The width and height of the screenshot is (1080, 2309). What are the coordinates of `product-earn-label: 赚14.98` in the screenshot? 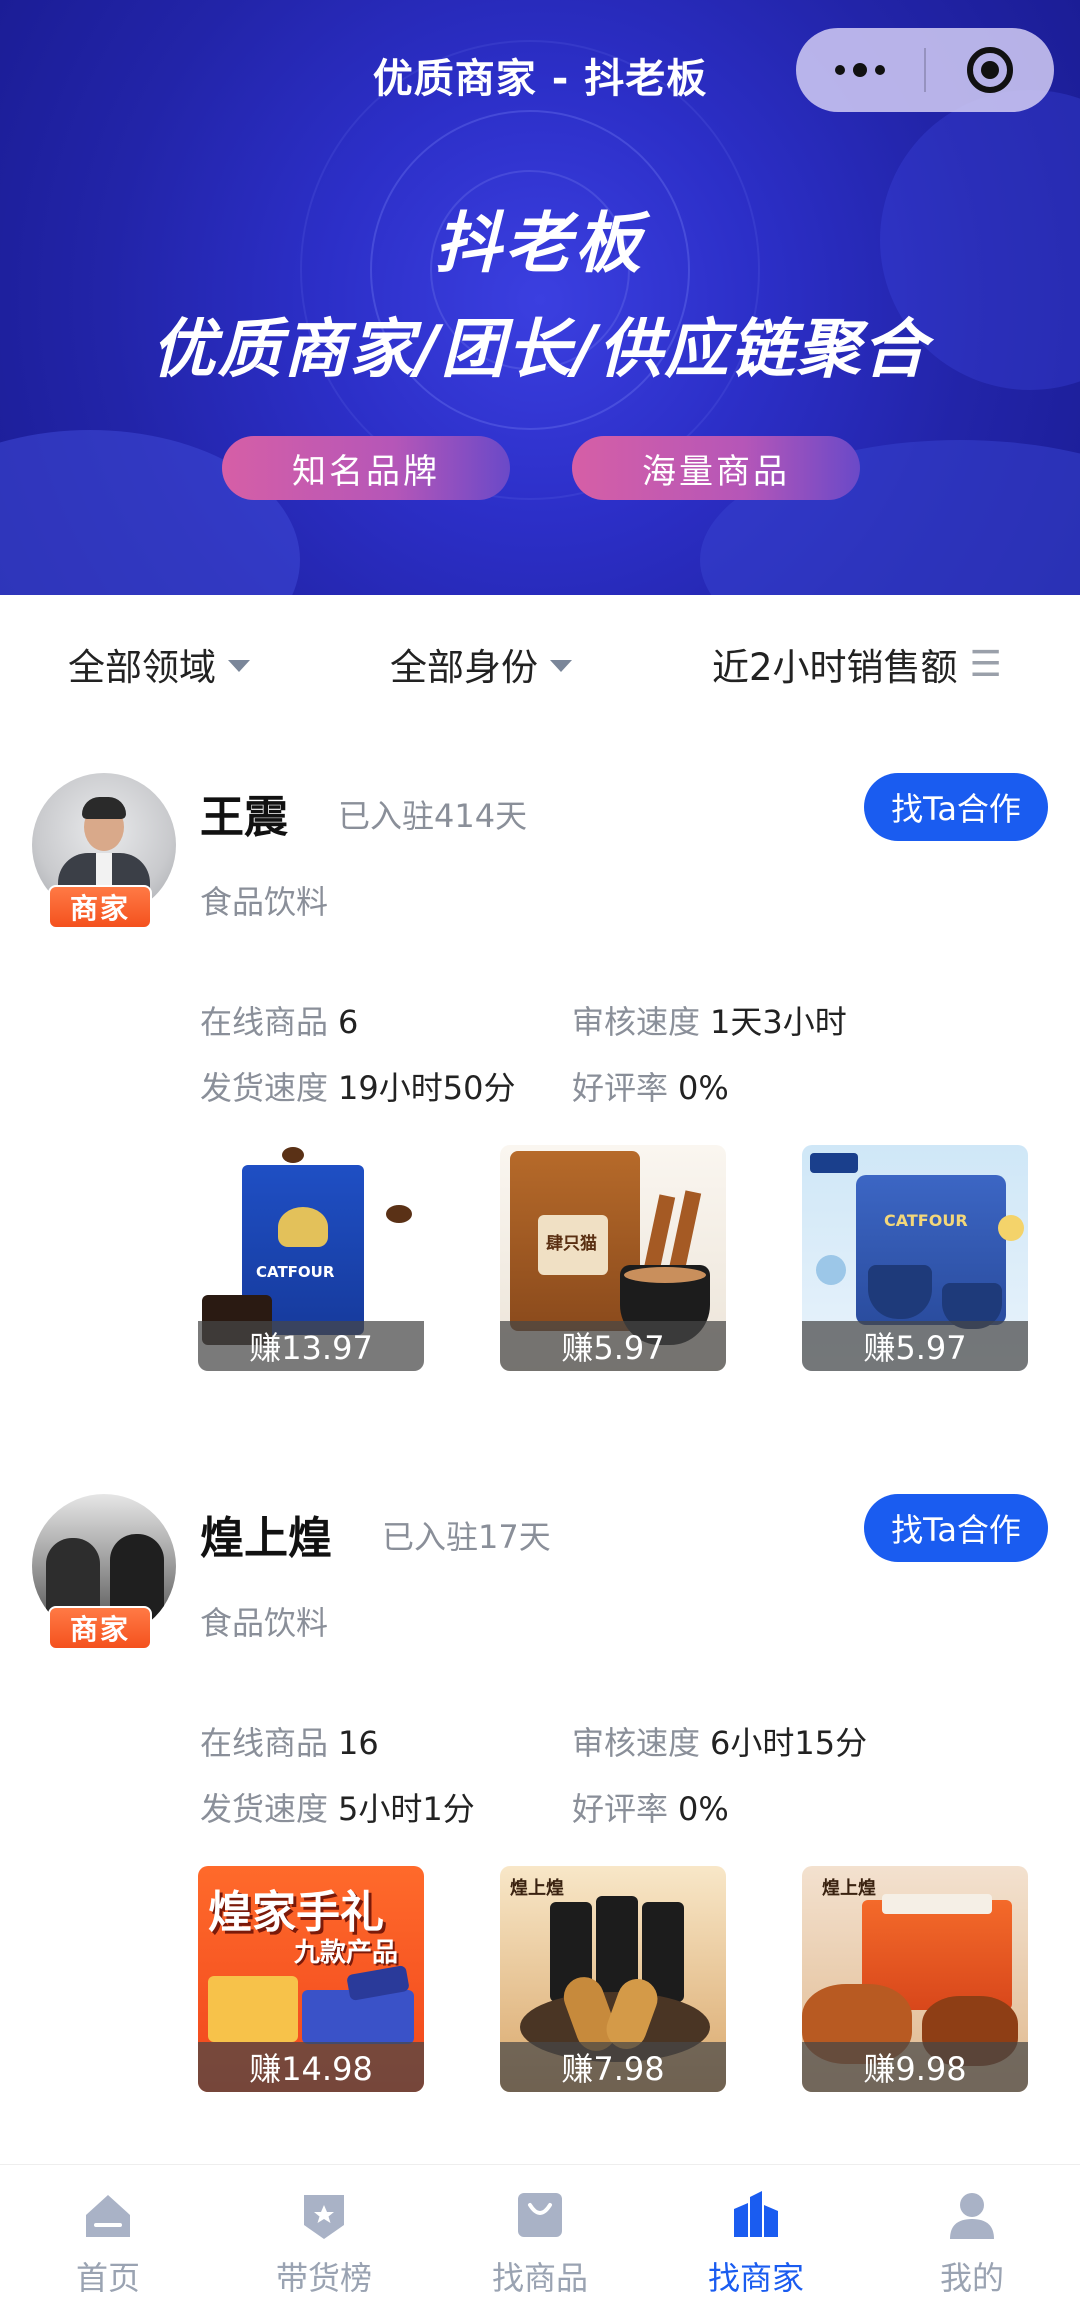 It's located at (311, 2067).